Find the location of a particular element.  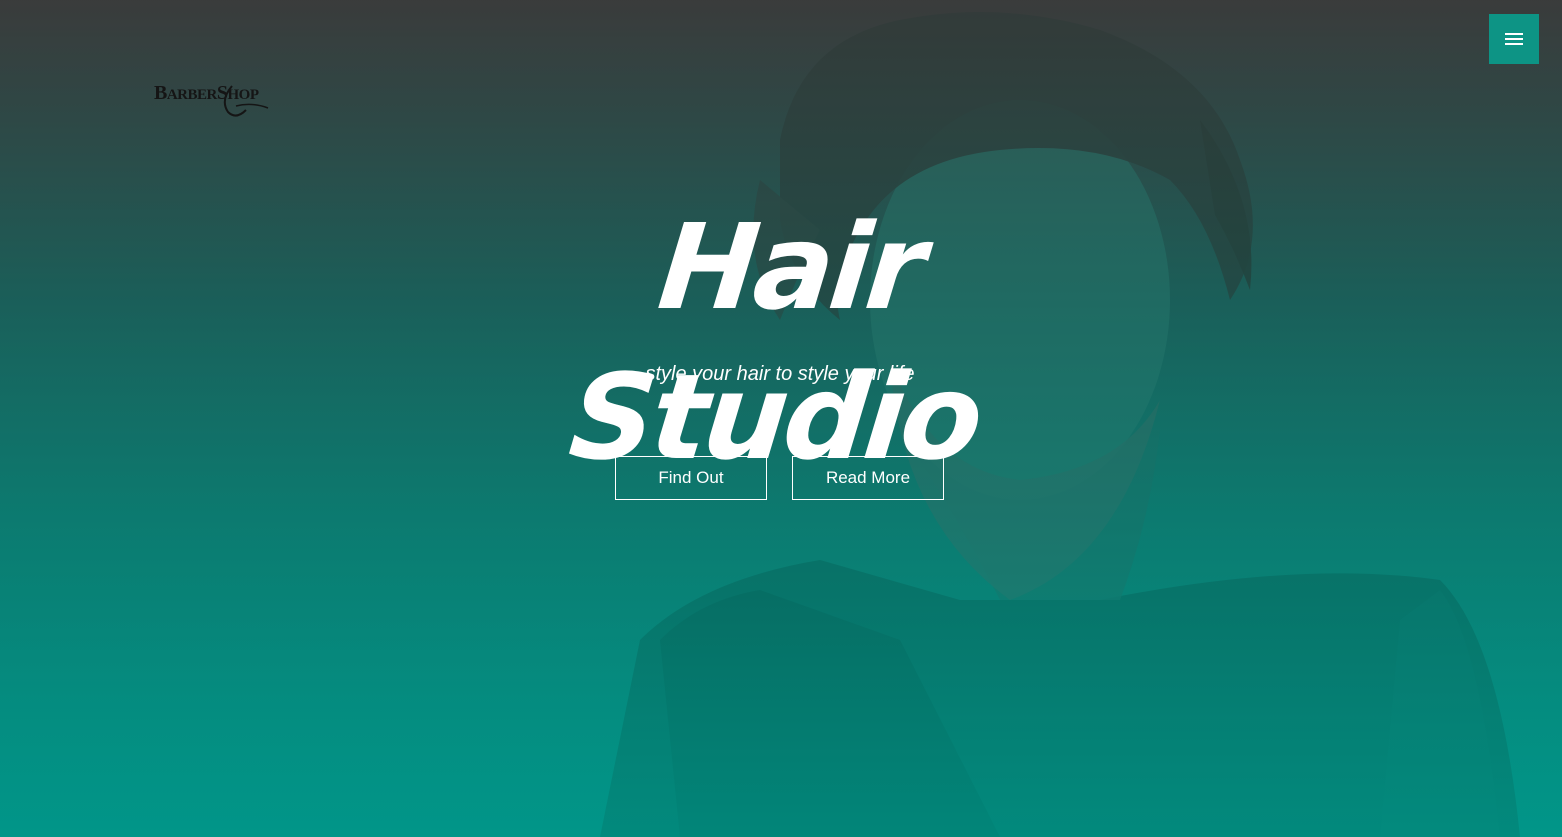

find-out-button: Find Out is located at coordinates (691, 478).